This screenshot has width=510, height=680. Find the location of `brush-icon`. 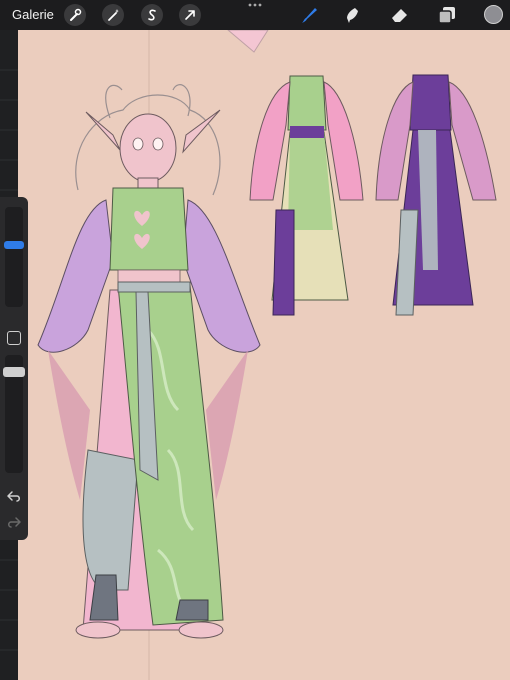

brush-icon is located at coordinates (309, 15).